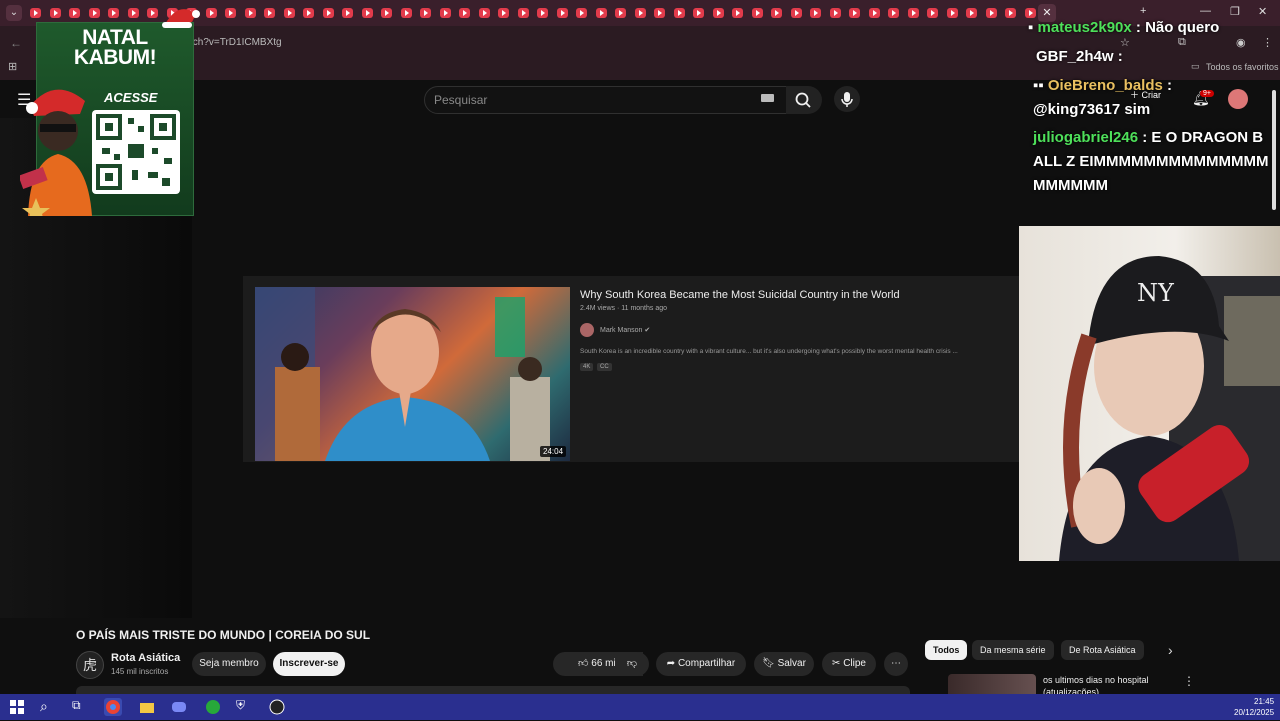 The image size is (1280, 721). What do you see at coordinates (236, 42) in the screenshot?
I see `url-field: tch?v=TrD1ICMBXtg` at bounding box center [236, 42].